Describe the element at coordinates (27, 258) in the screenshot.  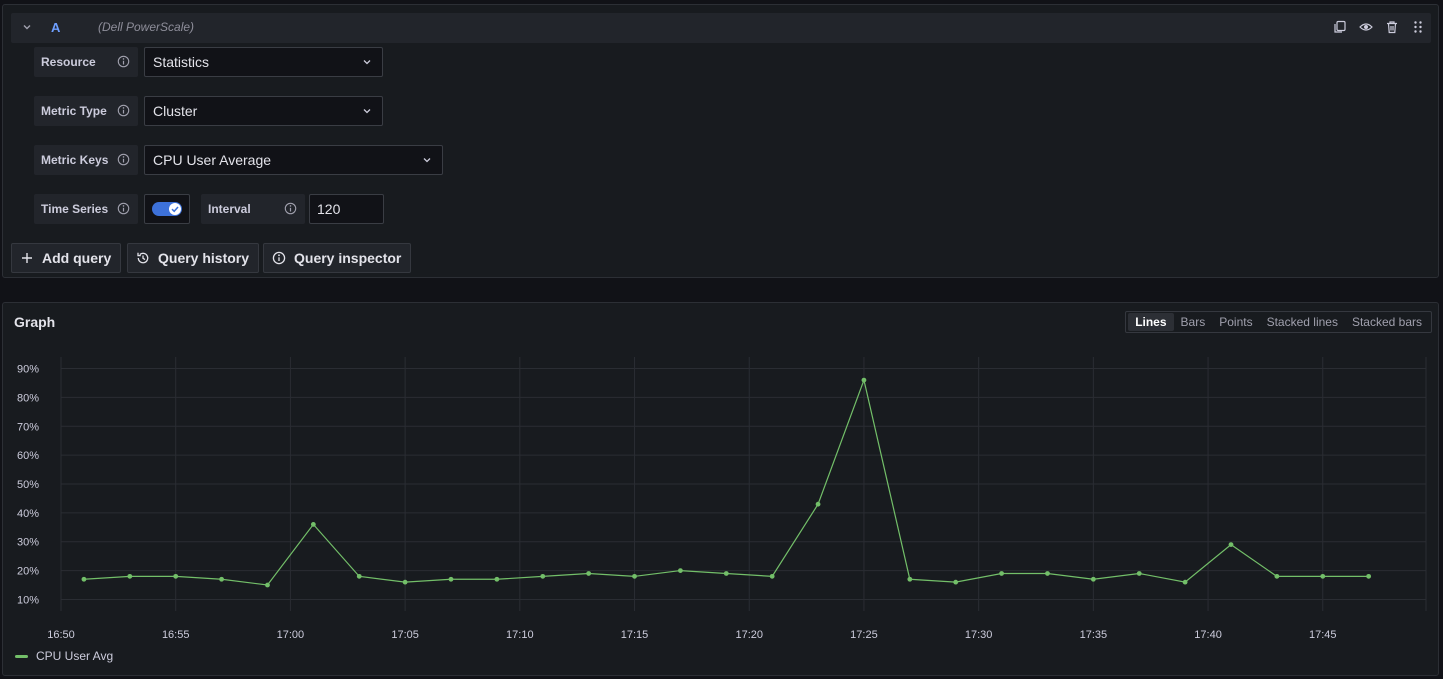
I see `plus-icon` at that location.